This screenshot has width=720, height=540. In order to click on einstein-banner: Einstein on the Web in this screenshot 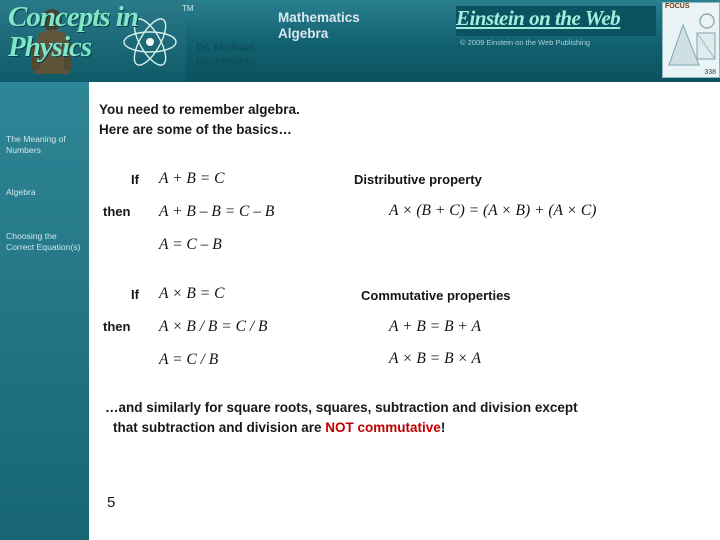, I will do `click(556, 21)`.